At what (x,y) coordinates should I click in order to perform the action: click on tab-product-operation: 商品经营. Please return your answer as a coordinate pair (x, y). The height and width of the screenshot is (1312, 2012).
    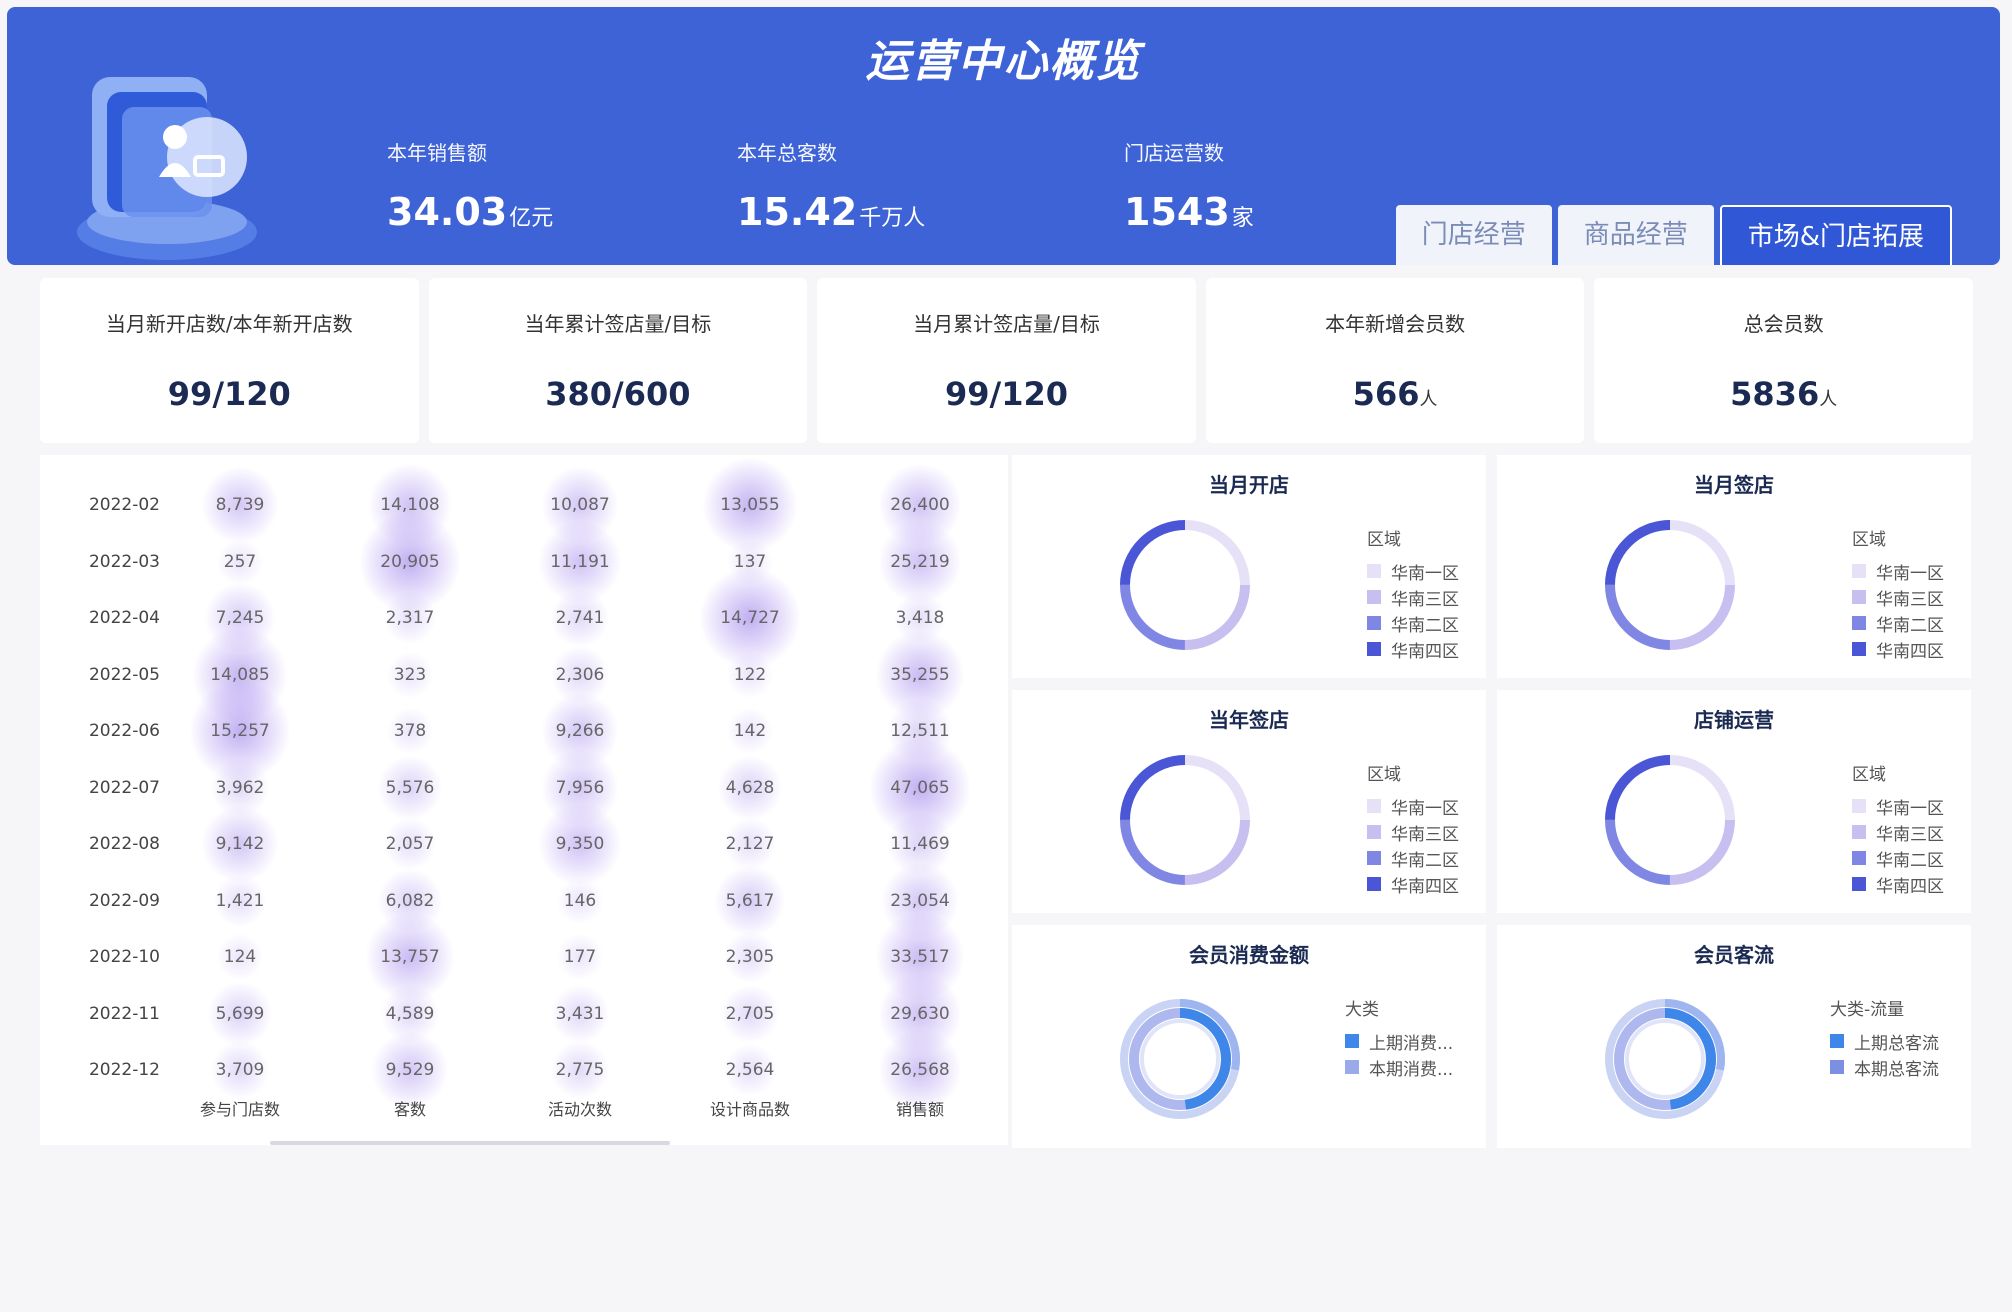
    Looking at the image, I should click on (1635, 235).